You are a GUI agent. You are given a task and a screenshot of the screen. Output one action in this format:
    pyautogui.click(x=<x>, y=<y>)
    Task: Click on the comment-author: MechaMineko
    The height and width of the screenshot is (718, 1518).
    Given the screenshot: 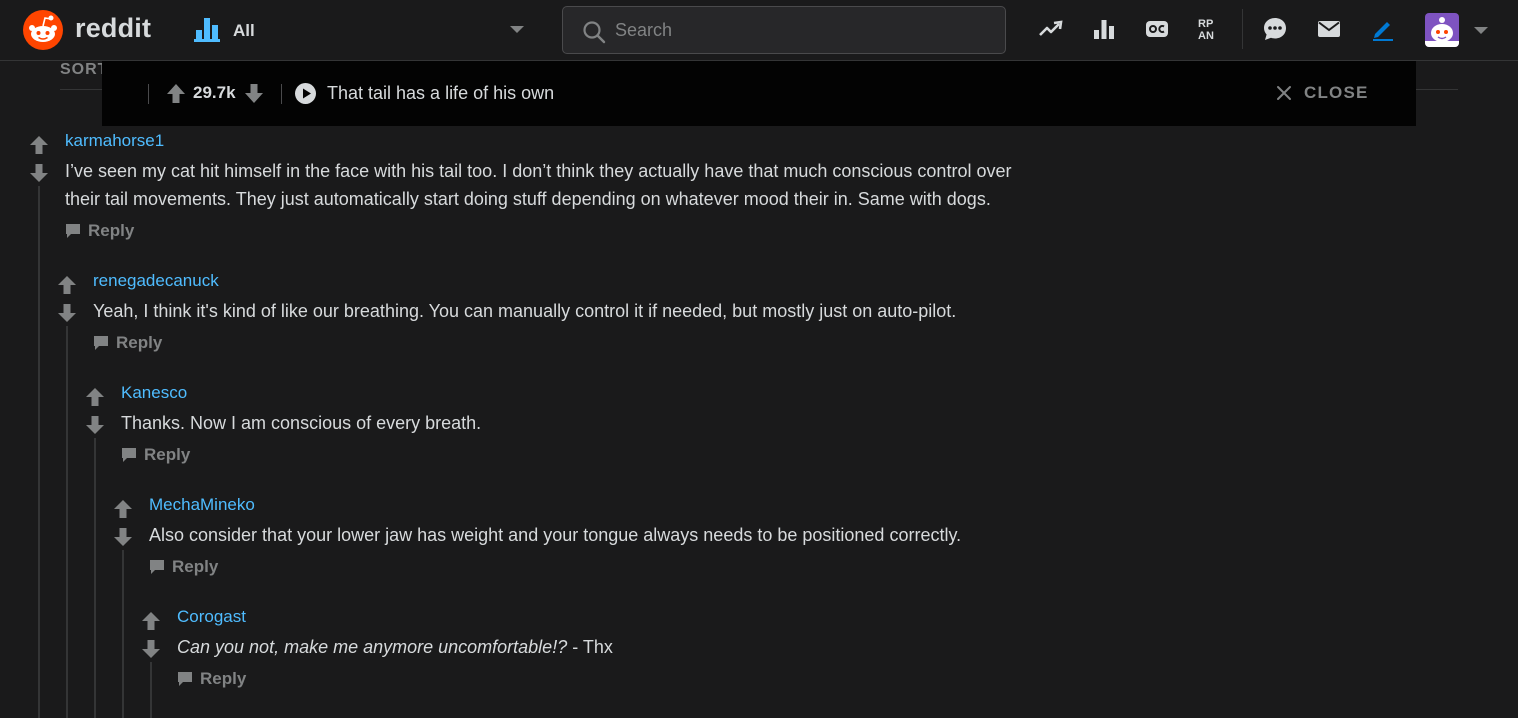 What is the action you would take?
    pyautogui.click(x=202, y=505)
    